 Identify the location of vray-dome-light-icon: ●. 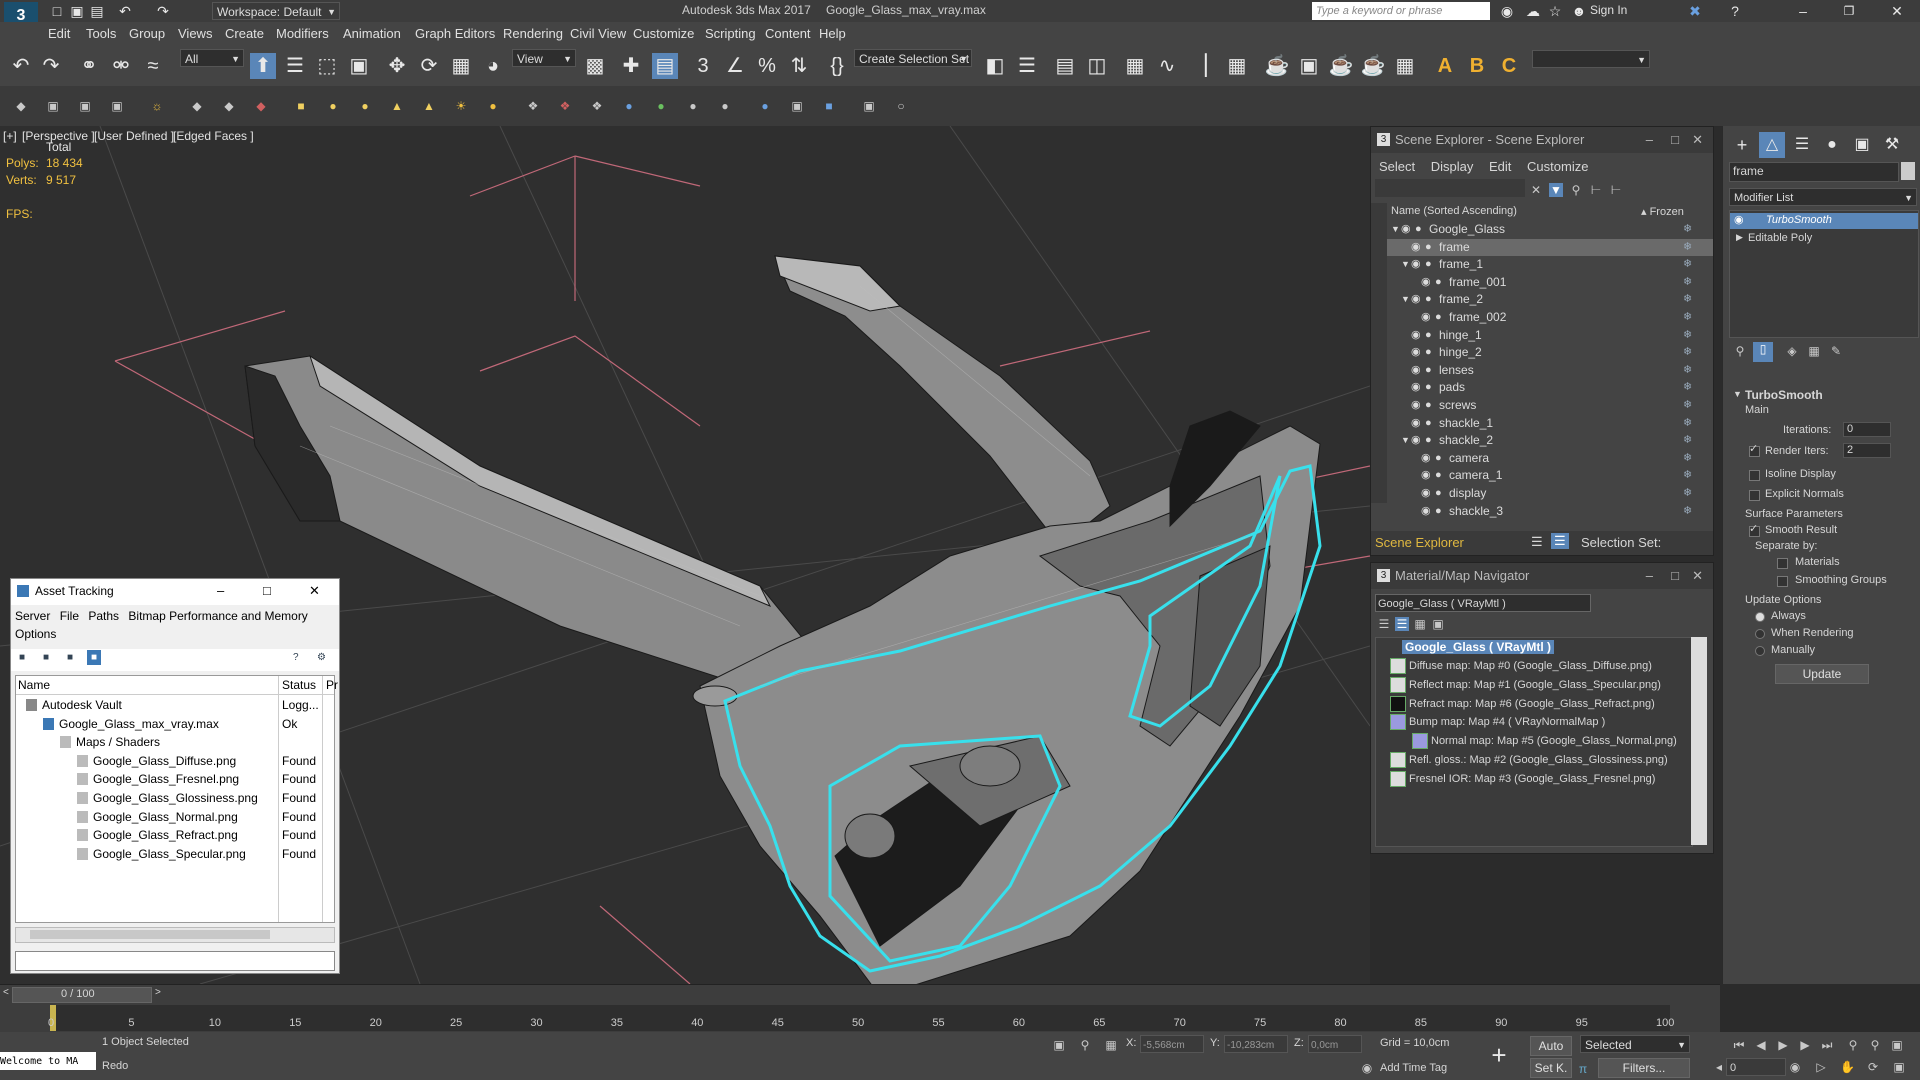
(333, 106).